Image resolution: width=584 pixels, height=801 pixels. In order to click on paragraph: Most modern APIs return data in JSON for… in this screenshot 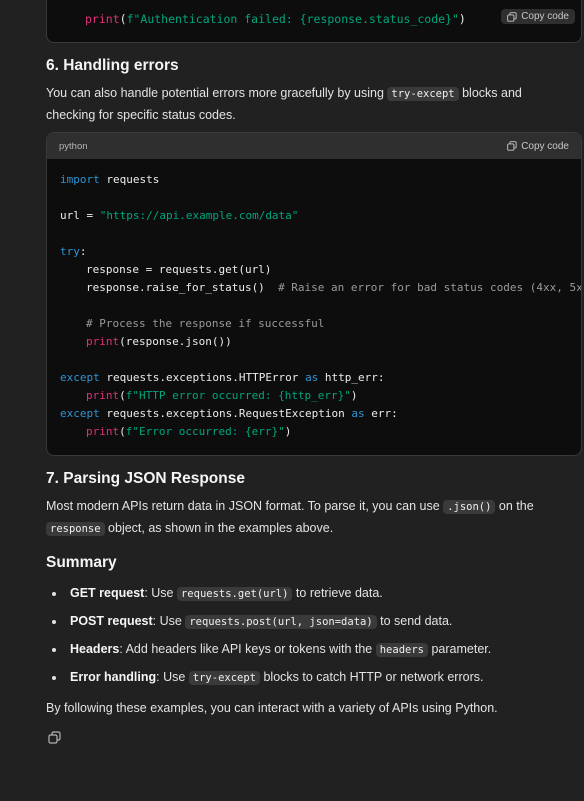, I will do `click(290, 517)`.